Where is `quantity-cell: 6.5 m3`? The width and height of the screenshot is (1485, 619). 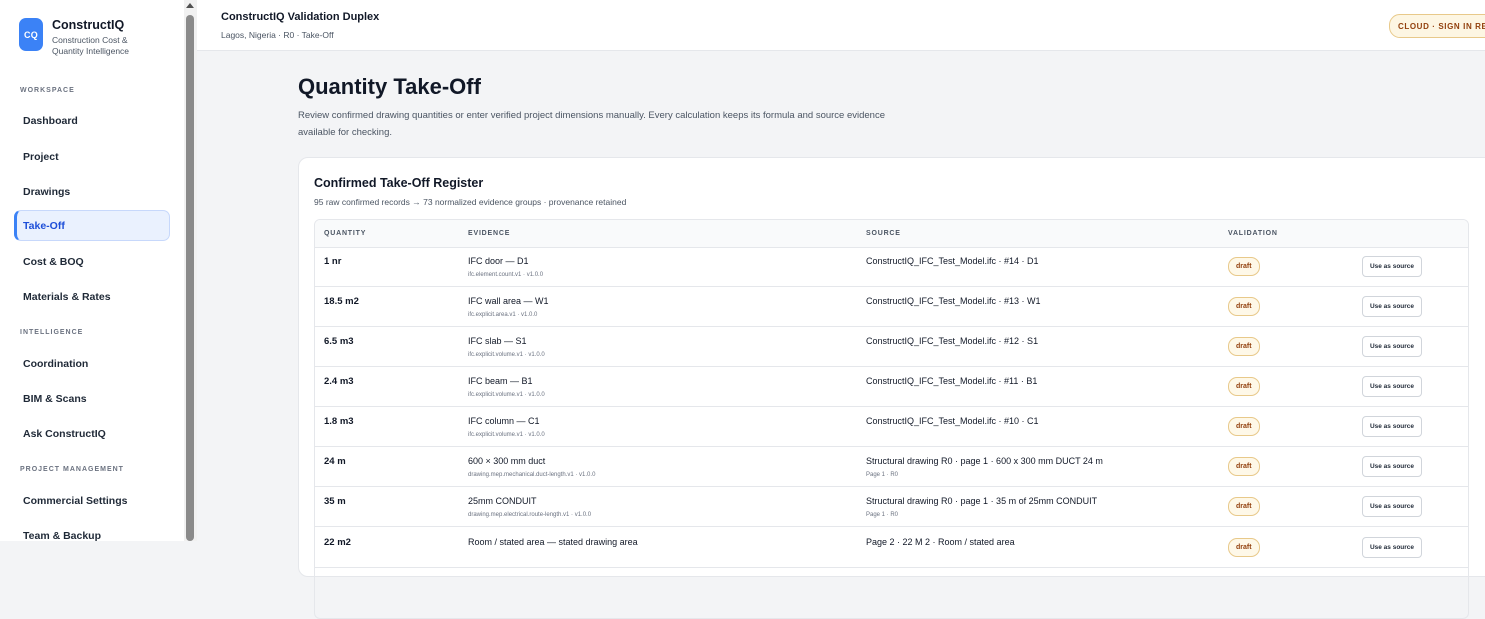 quantity-cell: 6.5 m3 is located at coordinates (339, 341).